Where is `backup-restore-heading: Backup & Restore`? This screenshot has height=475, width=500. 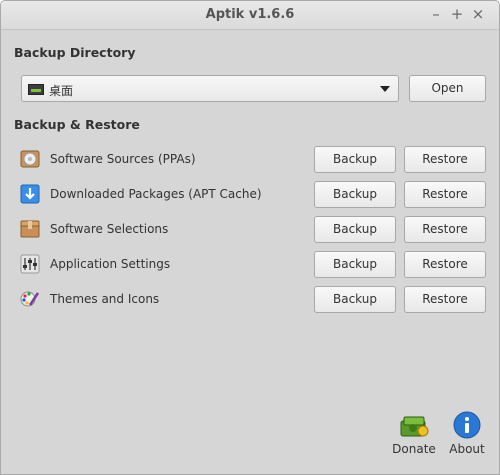
backup-restore-heading: Backup & Restore is located at coordinates (77, 124).